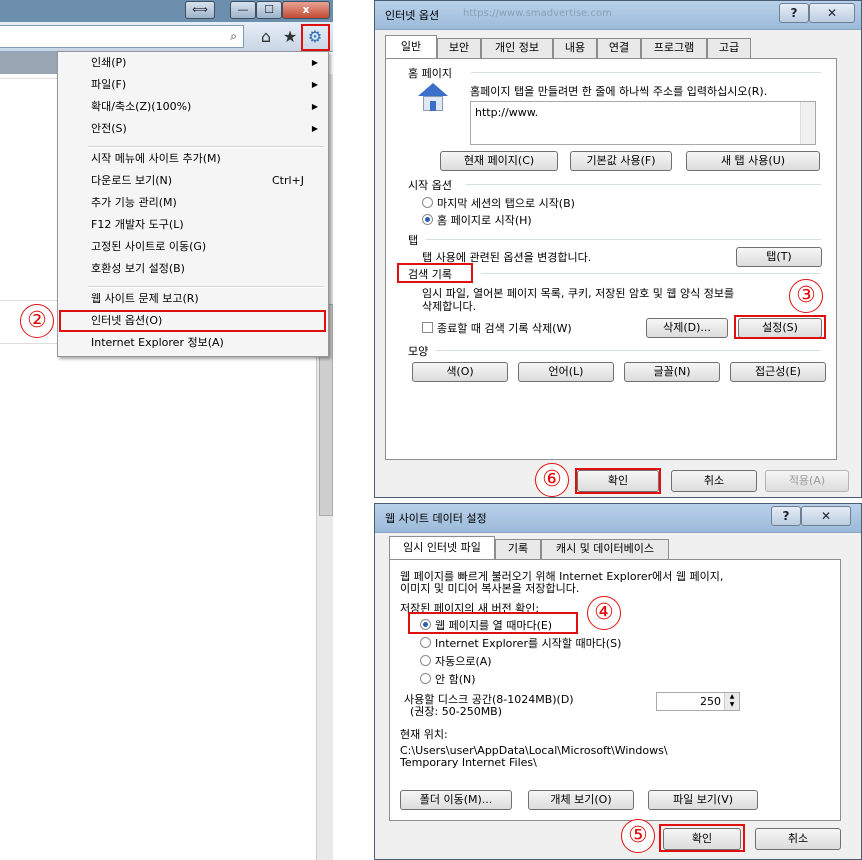 This screenshot has height=860, width=862. What do you see at coordinates (714, 481) in the screenshot?
I see `options-cancel-button: 취소` at bounding box center [714, 481].